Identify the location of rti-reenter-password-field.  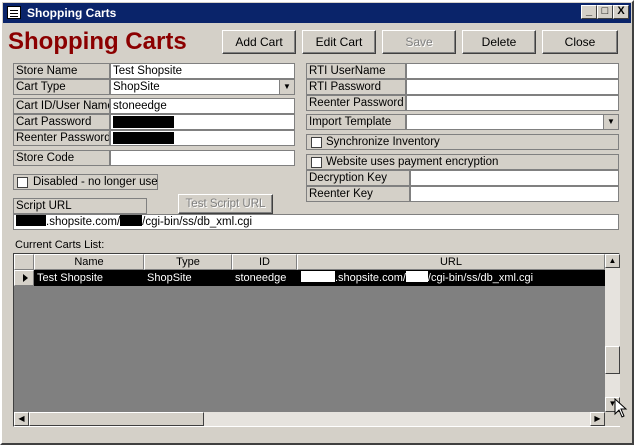
(512, 103).